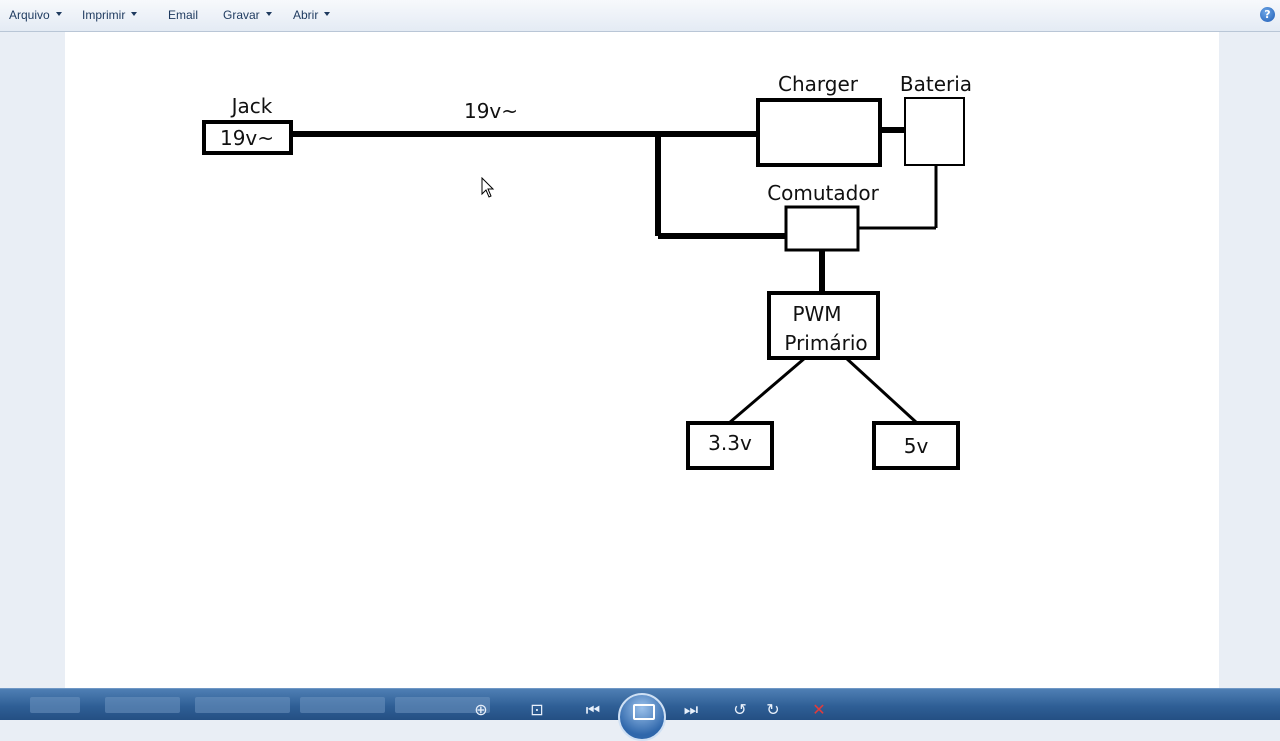 The image size is (1280, 741). I want to click on line-voltage-label: 19v~, so click(491, 111).